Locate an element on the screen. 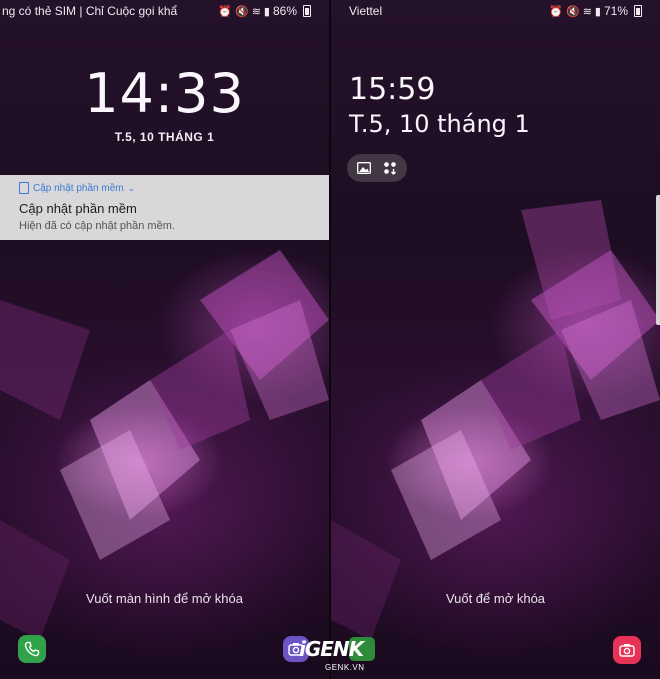 This screenshot has width=660, height=679. date: T.5, 10 THÁNG 1 is located at coordinates (164, 137).